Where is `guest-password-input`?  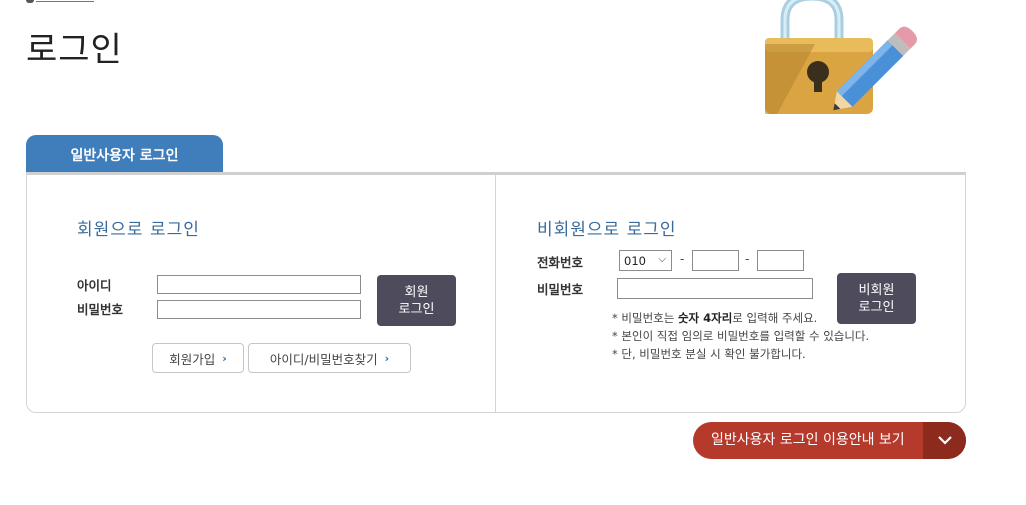
guest-password-input is located at coordinates (715, 288).